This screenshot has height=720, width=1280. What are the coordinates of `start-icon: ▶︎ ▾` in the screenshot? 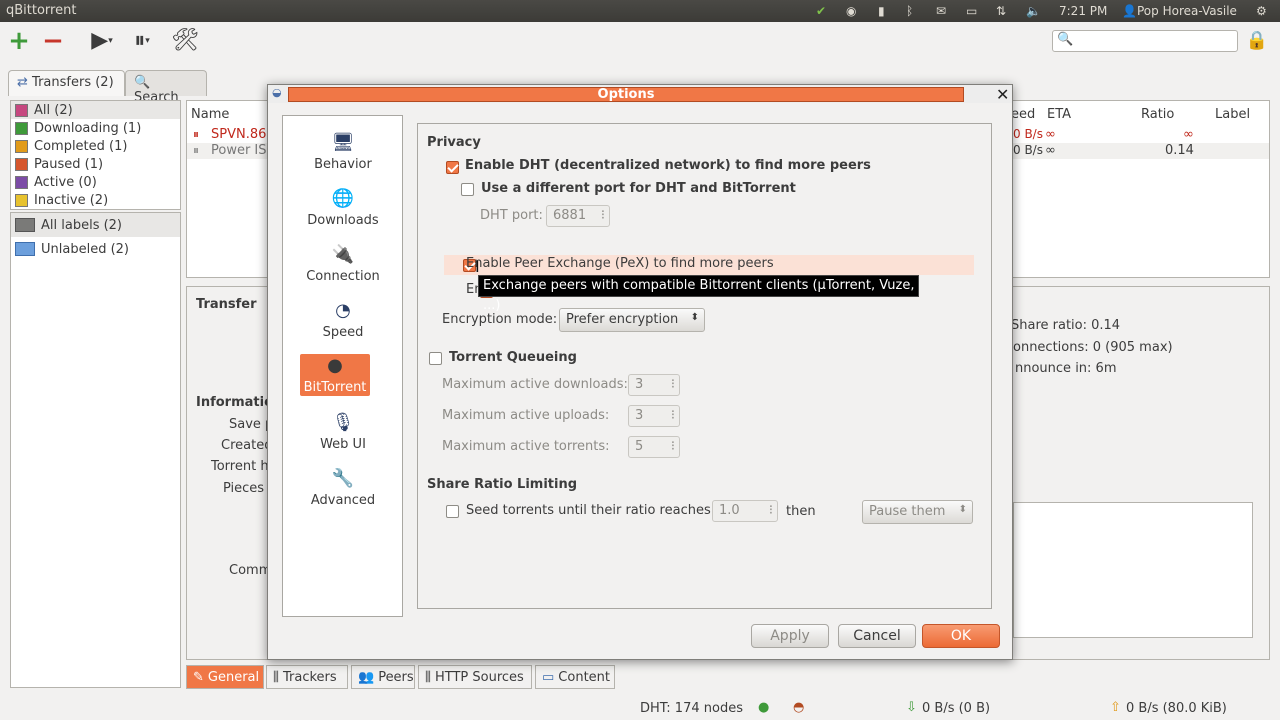 It's located at (102, 41).